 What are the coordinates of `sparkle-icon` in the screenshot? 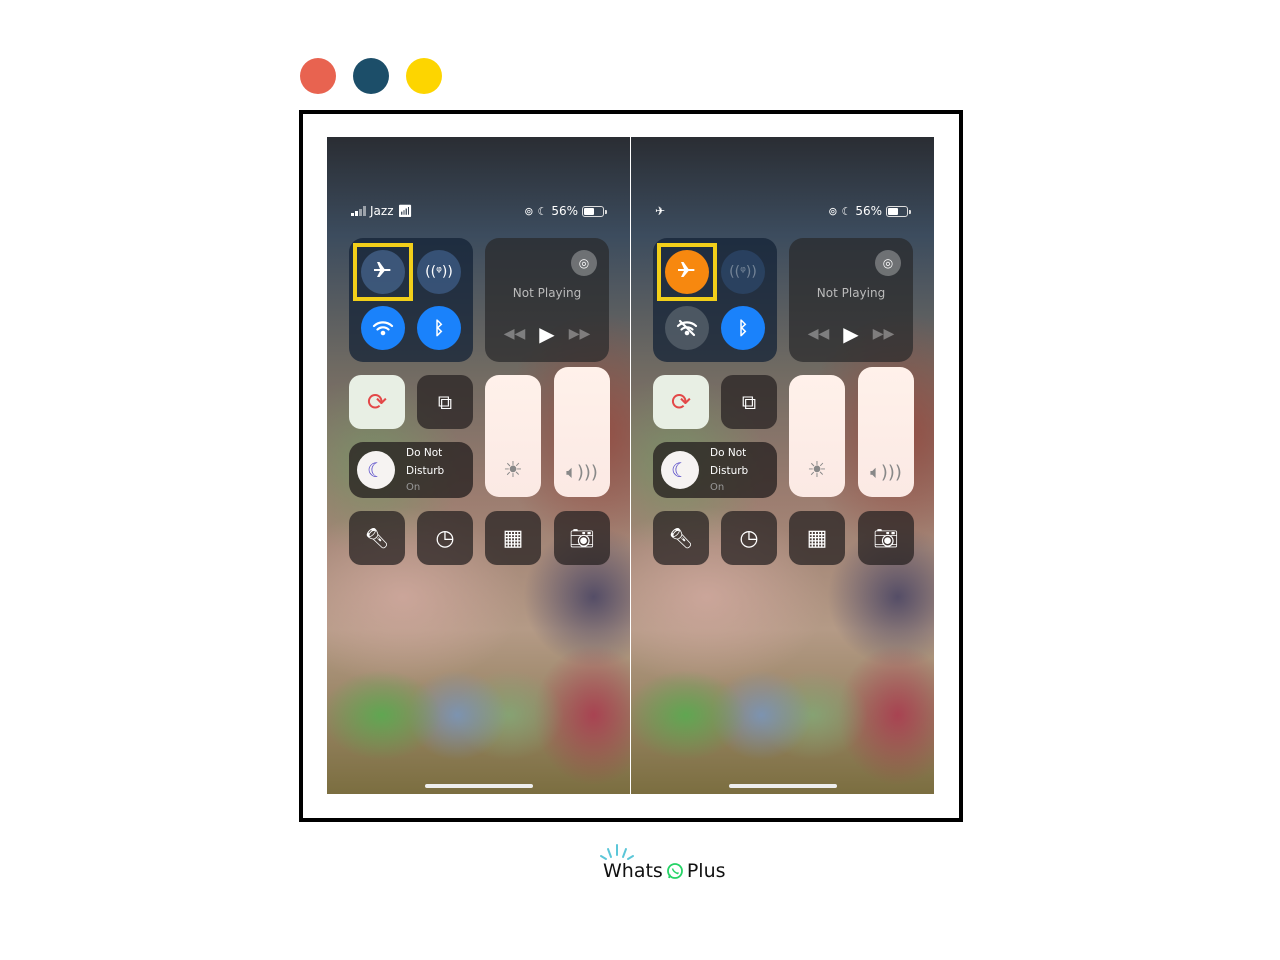 It's located at (617, 852).